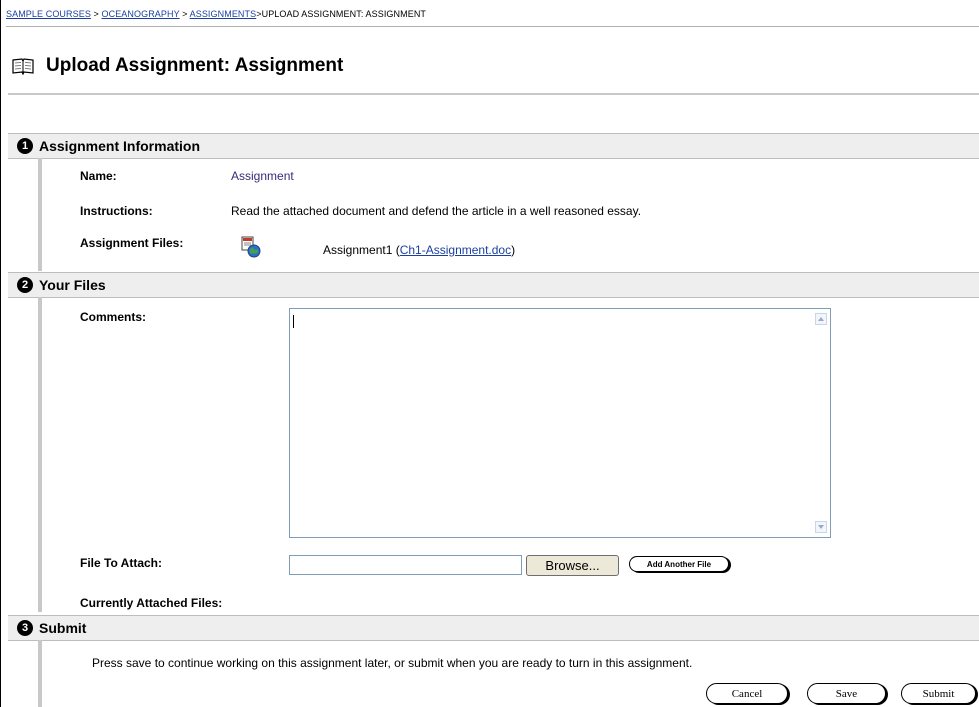 Image resolution: width=979 pixels, height=707 pixels. What do you see at coordinates (938, 693) in the screenshot?
I see `submit-button: Submit` at bounding box center [938, 693].